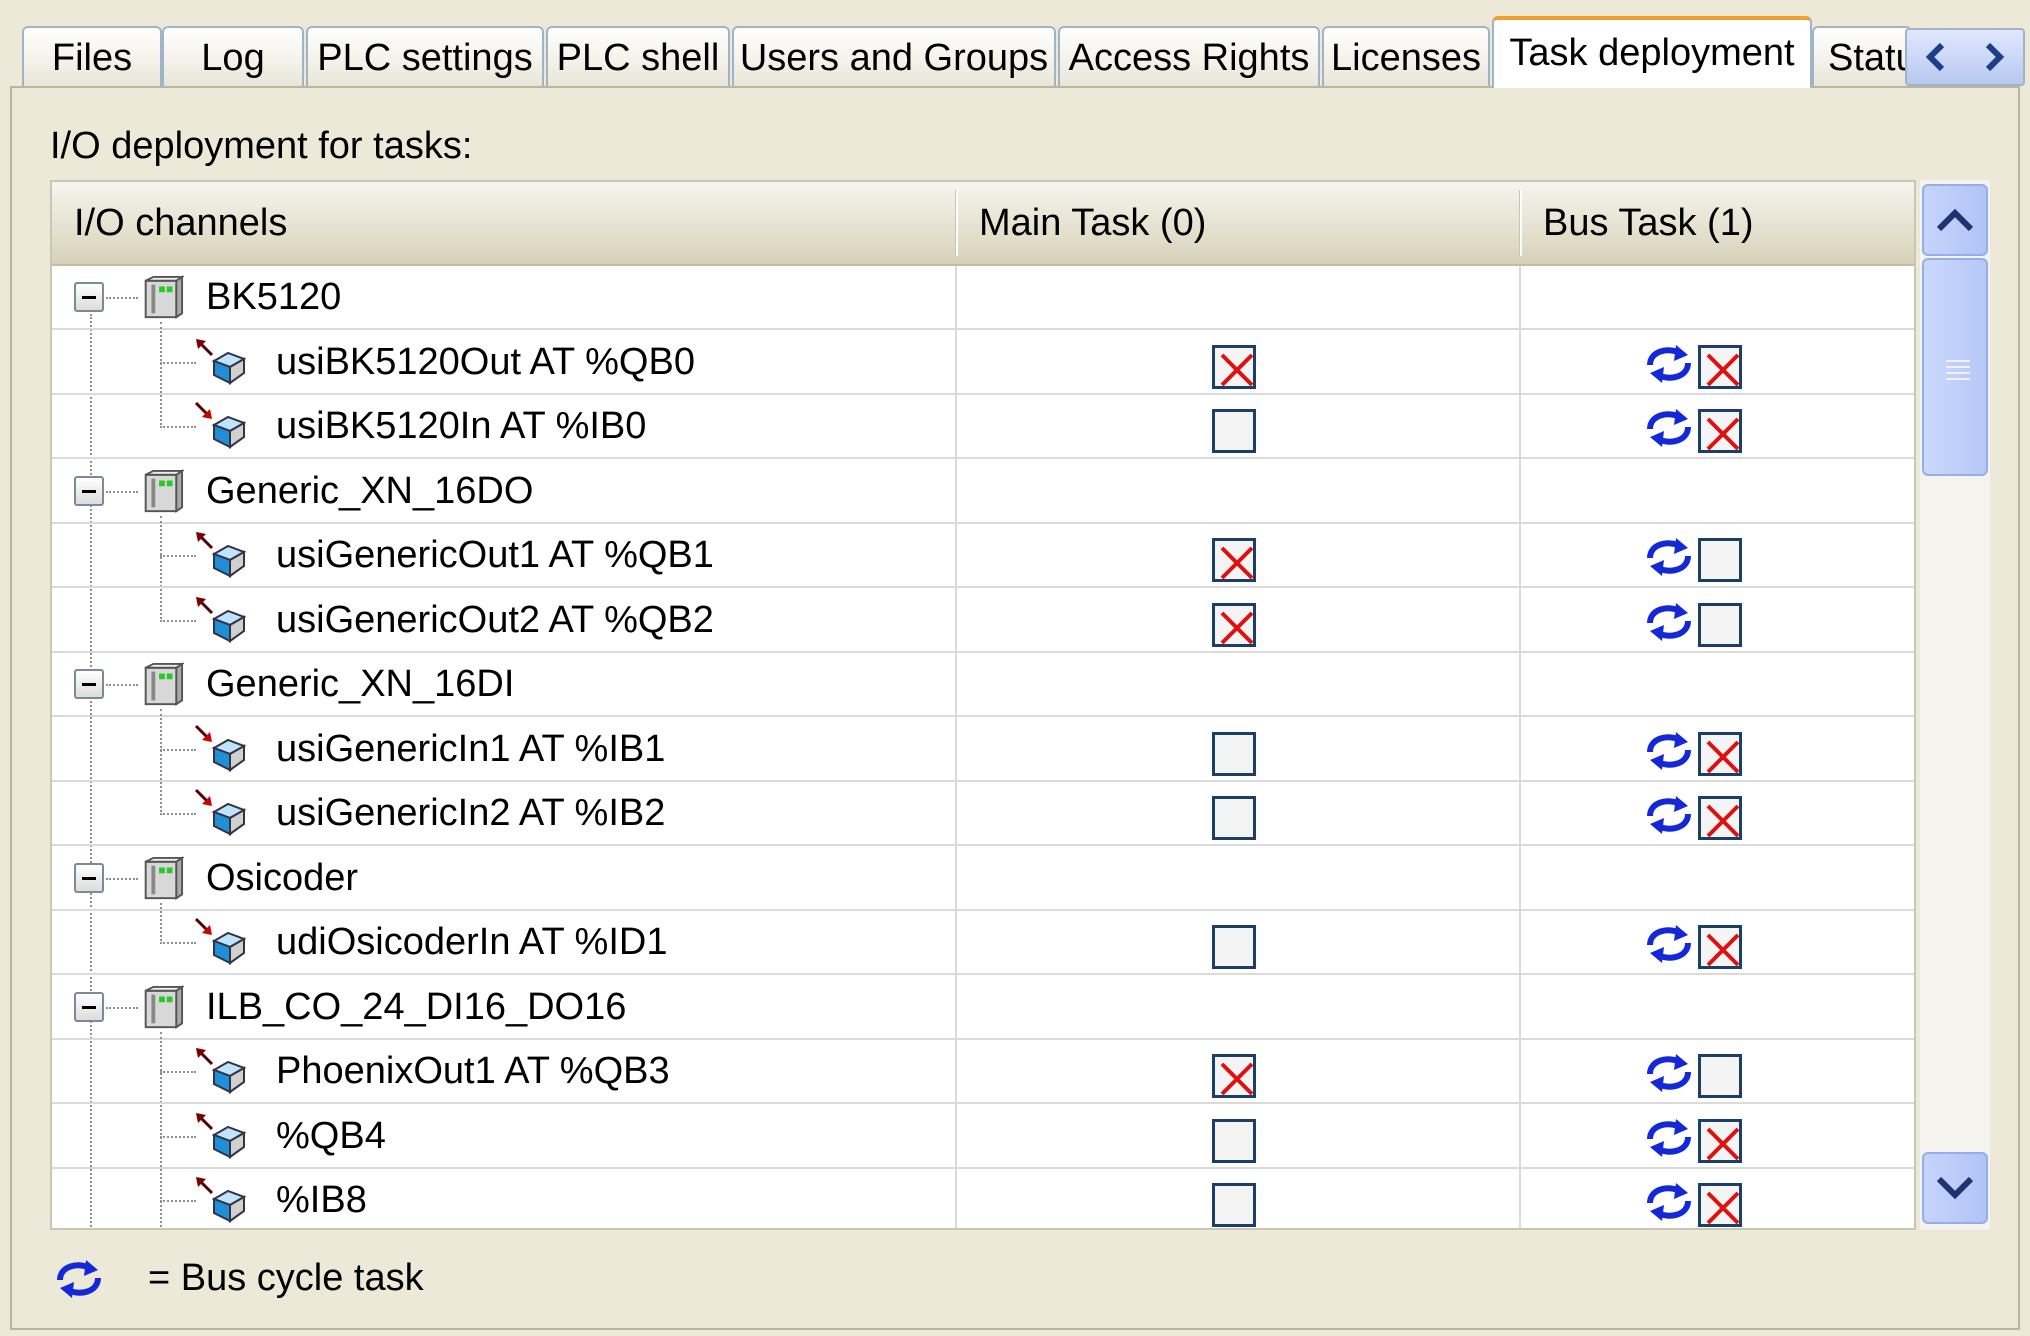  Describe the element at coordinates (983, 814) in the screenshot. I see `channel-row: usiGenericIn2 AT %IB2` at that location.